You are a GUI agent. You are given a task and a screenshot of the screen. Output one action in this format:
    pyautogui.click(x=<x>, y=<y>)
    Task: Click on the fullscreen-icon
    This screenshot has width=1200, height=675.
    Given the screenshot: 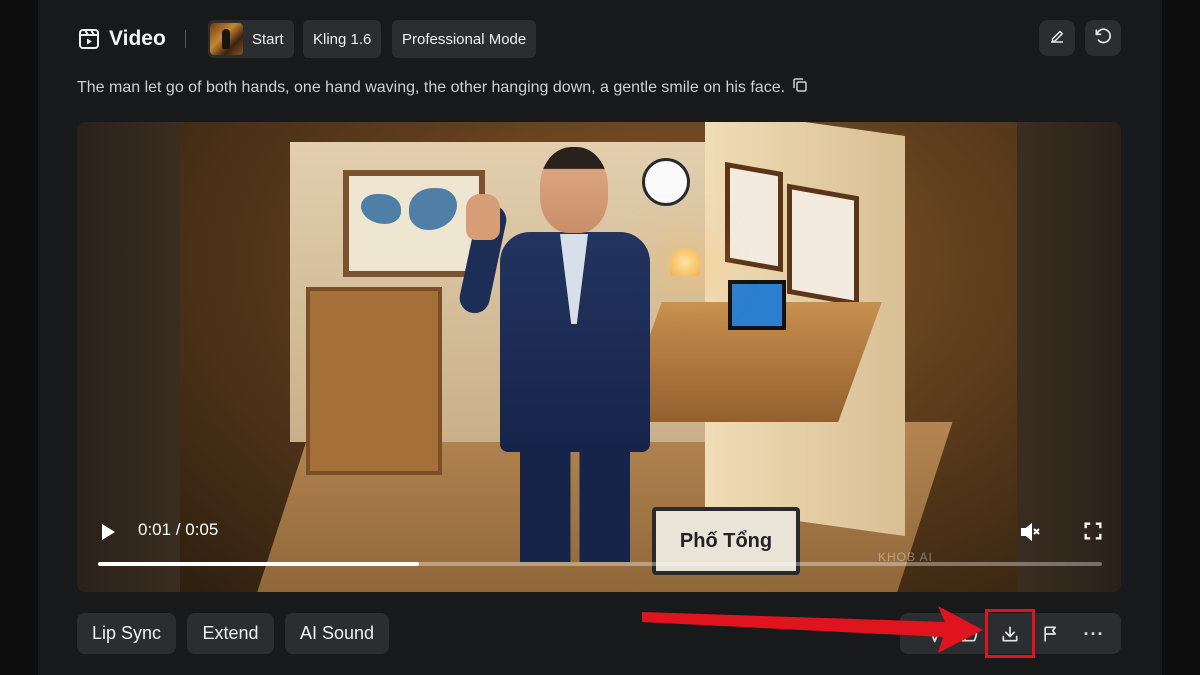 What is the action you would take?
    pyautogui.click(x=1093, y=531)
    